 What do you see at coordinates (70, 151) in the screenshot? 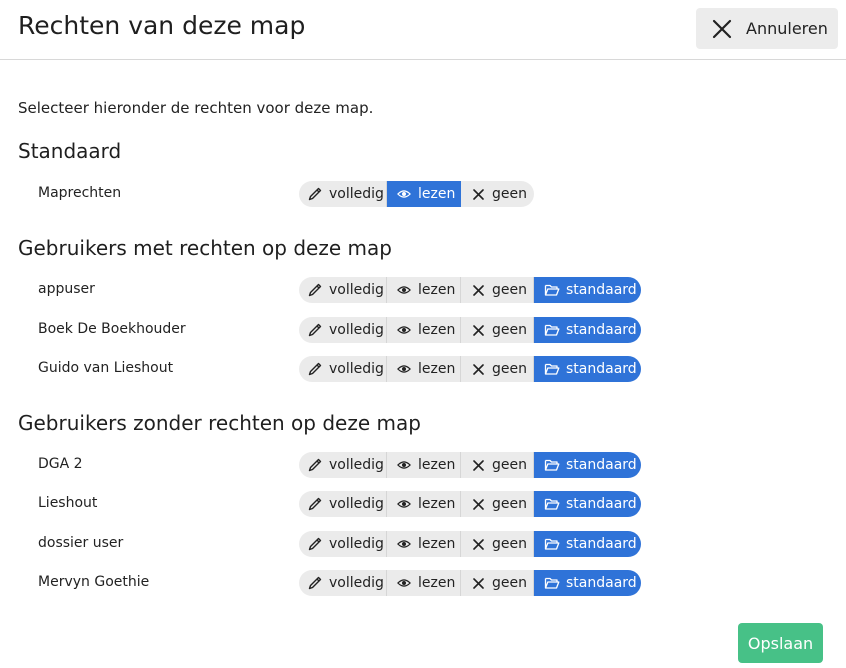
I see `section-title-standard: Standaard` at bounding box center [70, 151].